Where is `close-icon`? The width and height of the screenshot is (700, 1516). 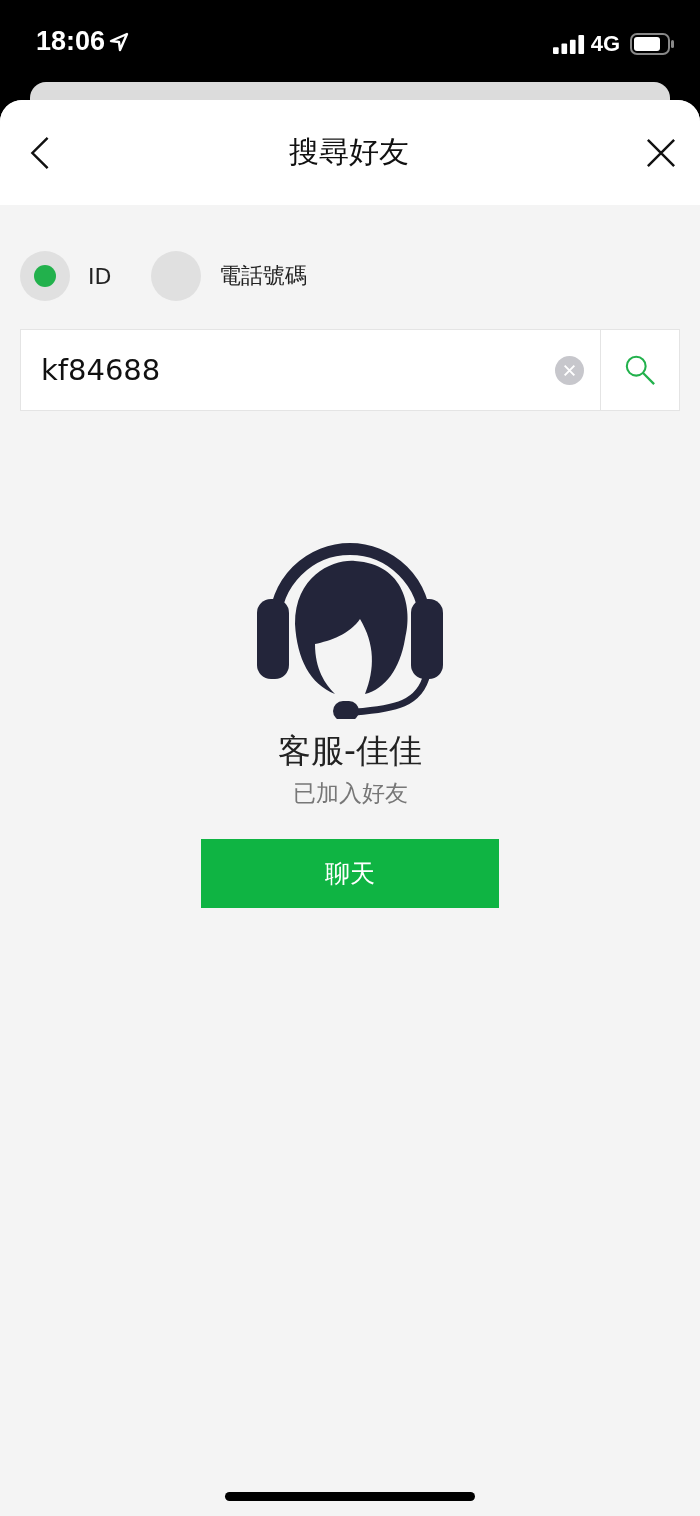
close-icon is located at coordinates (661, 152).